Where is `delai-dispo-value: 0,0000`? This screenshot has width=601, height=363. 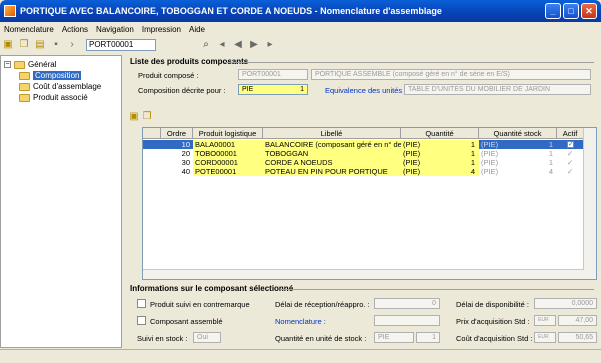
delai-dispo-value: 0,0000 is located at coordinates (565, 303).